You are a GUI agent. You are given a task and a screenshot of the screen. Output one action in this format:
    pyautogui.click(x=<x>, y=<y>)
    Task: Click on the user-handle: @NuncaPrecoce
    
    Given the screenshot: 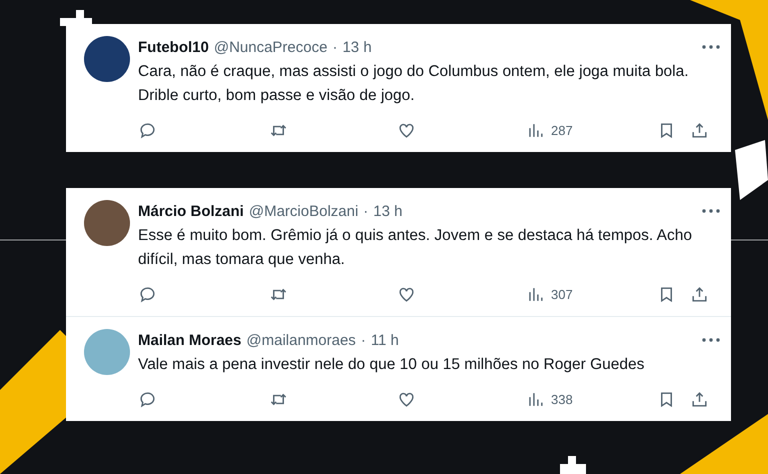 What is the action you would take?
    pyautogui.click(x=271, y=47)
    